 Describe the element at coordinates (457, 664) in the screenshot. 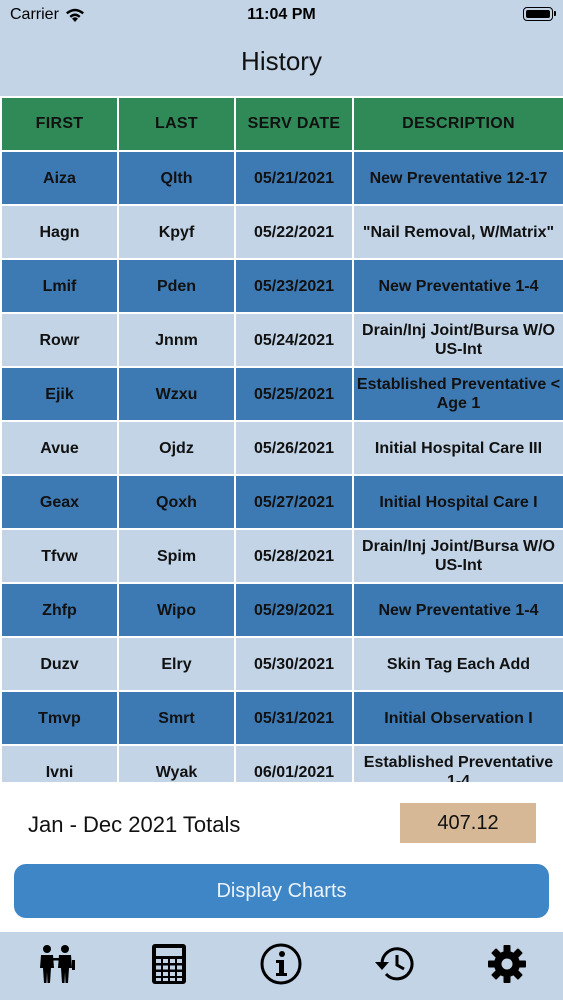

I see `cell-description: Skin Tag Each Add` at that location.